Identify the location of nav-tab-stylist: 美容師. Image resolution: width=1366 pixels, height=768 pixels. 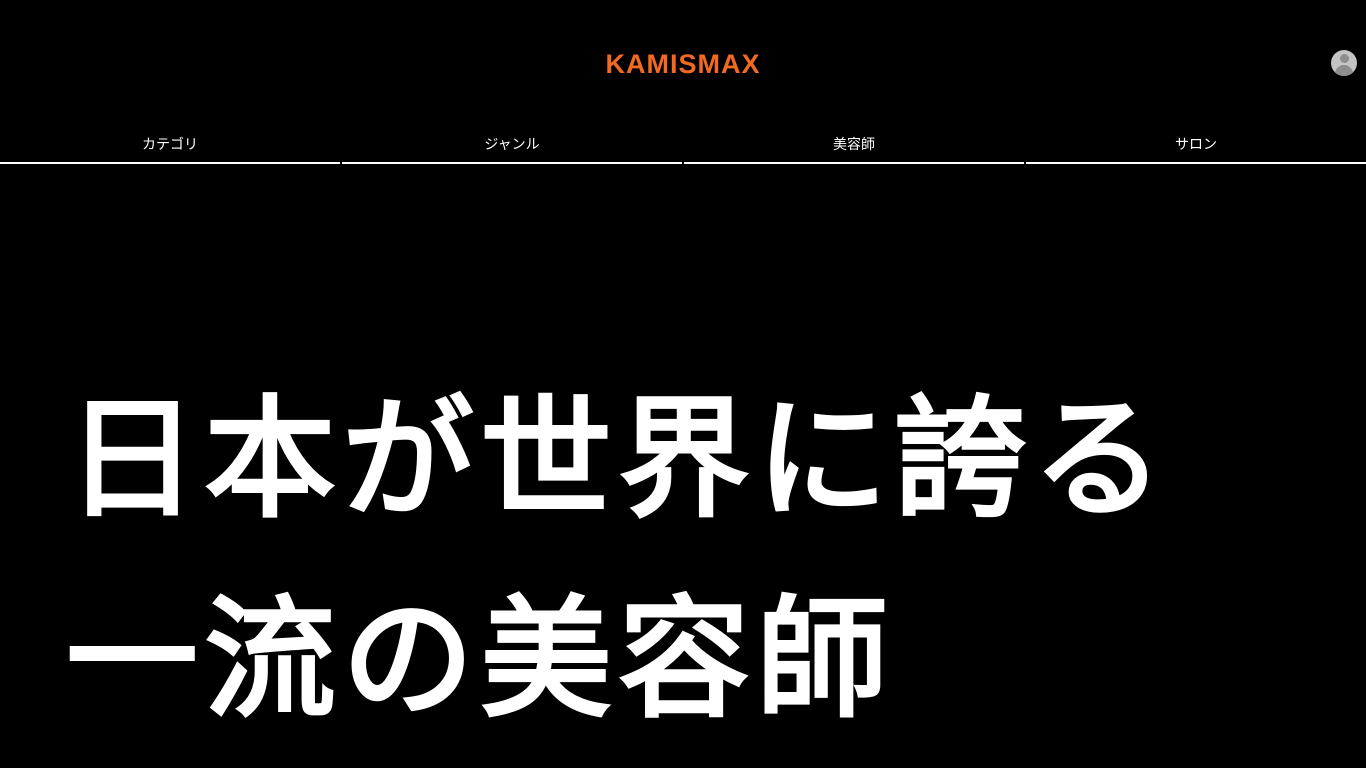
(854, 146).